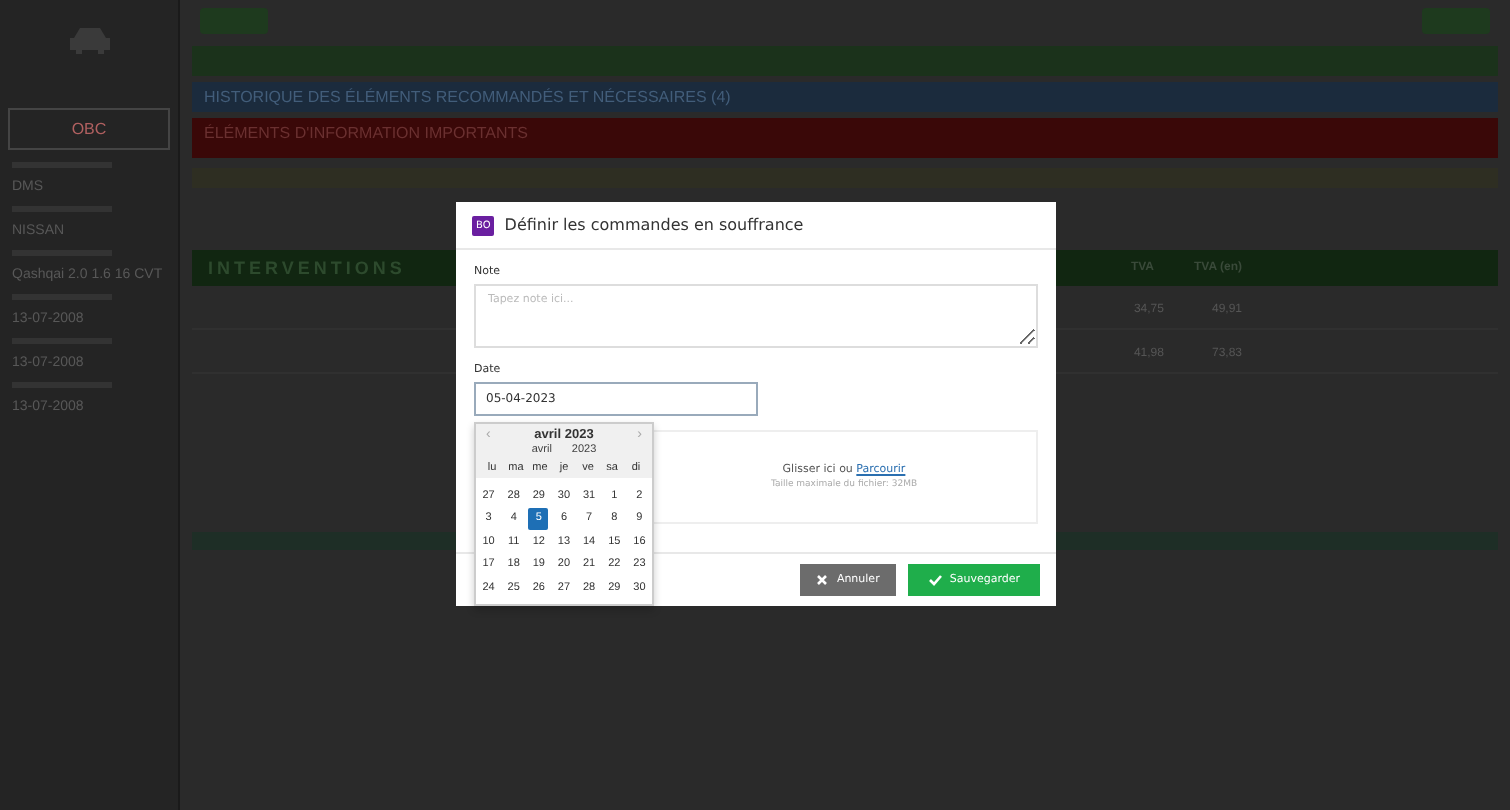  What do you see at coordinates (934, 580) in the screenshot?
I see `check-icon` at bounding box center [934, 580].